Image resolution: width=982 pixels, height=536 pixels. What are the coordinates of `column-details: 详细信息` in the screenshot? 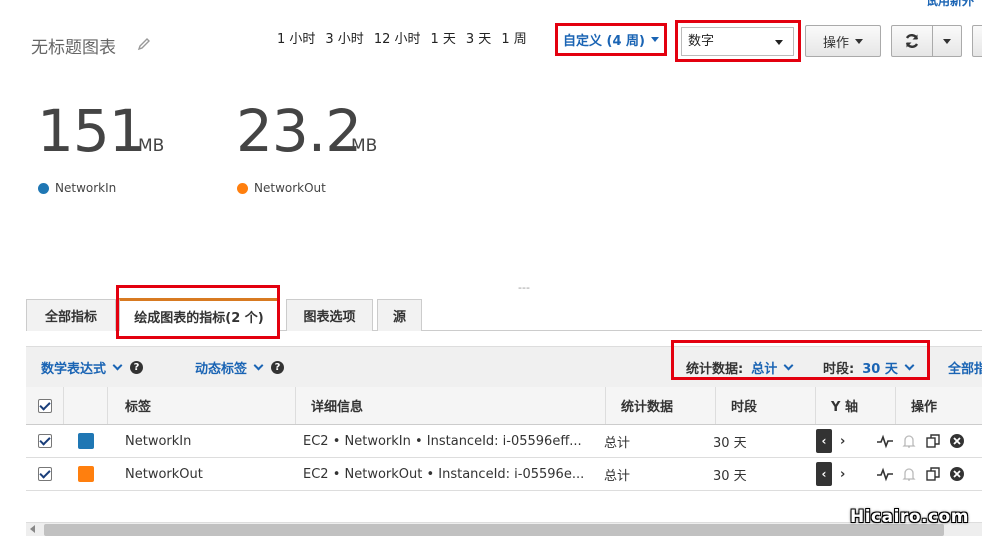 It's located at (451, 405).